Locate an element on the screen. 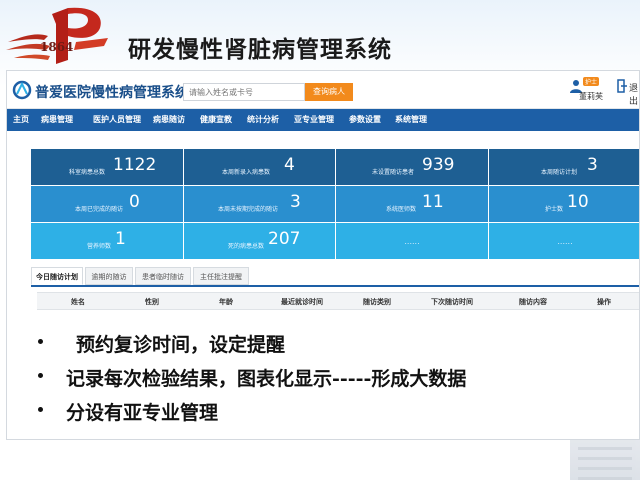 This screenshot has width=640, height=480. app-header: 普爱医院慢性病管理系统 查询病人 护士 董莉芙 退出 is located at coordinates (323, 90).